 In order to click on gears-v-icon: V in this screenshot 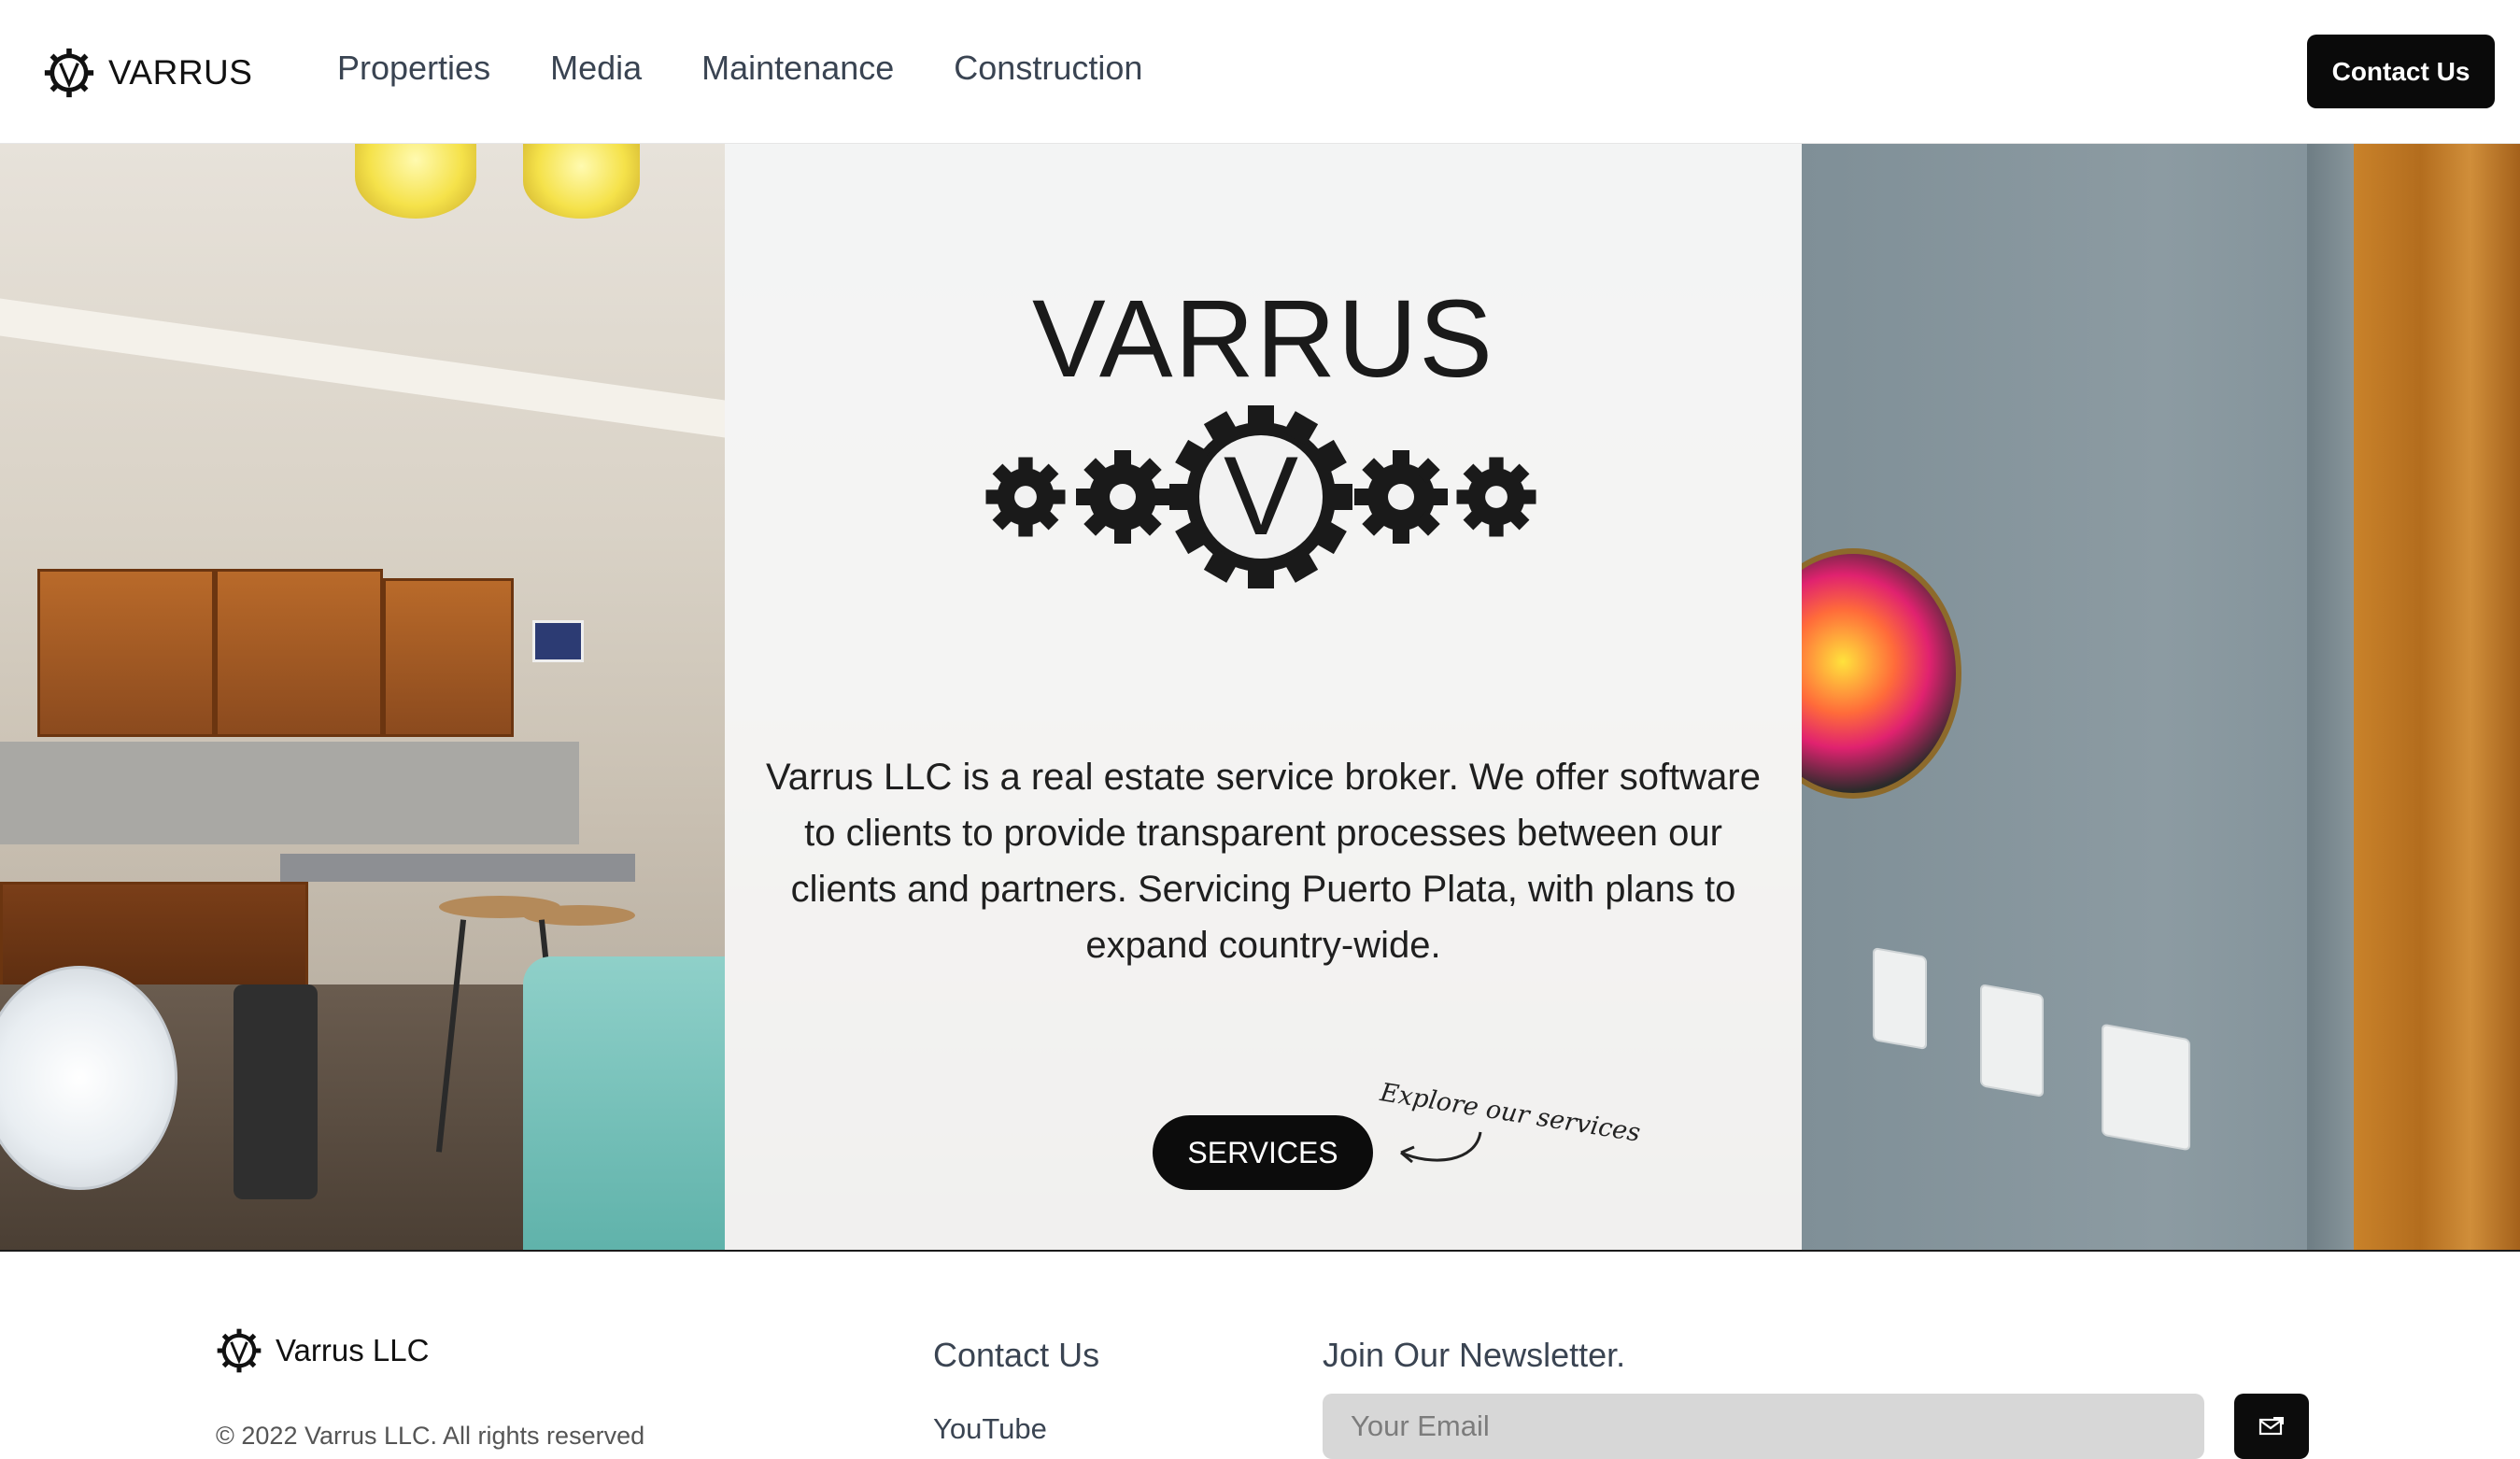, I will do `click(1260, 496)`.